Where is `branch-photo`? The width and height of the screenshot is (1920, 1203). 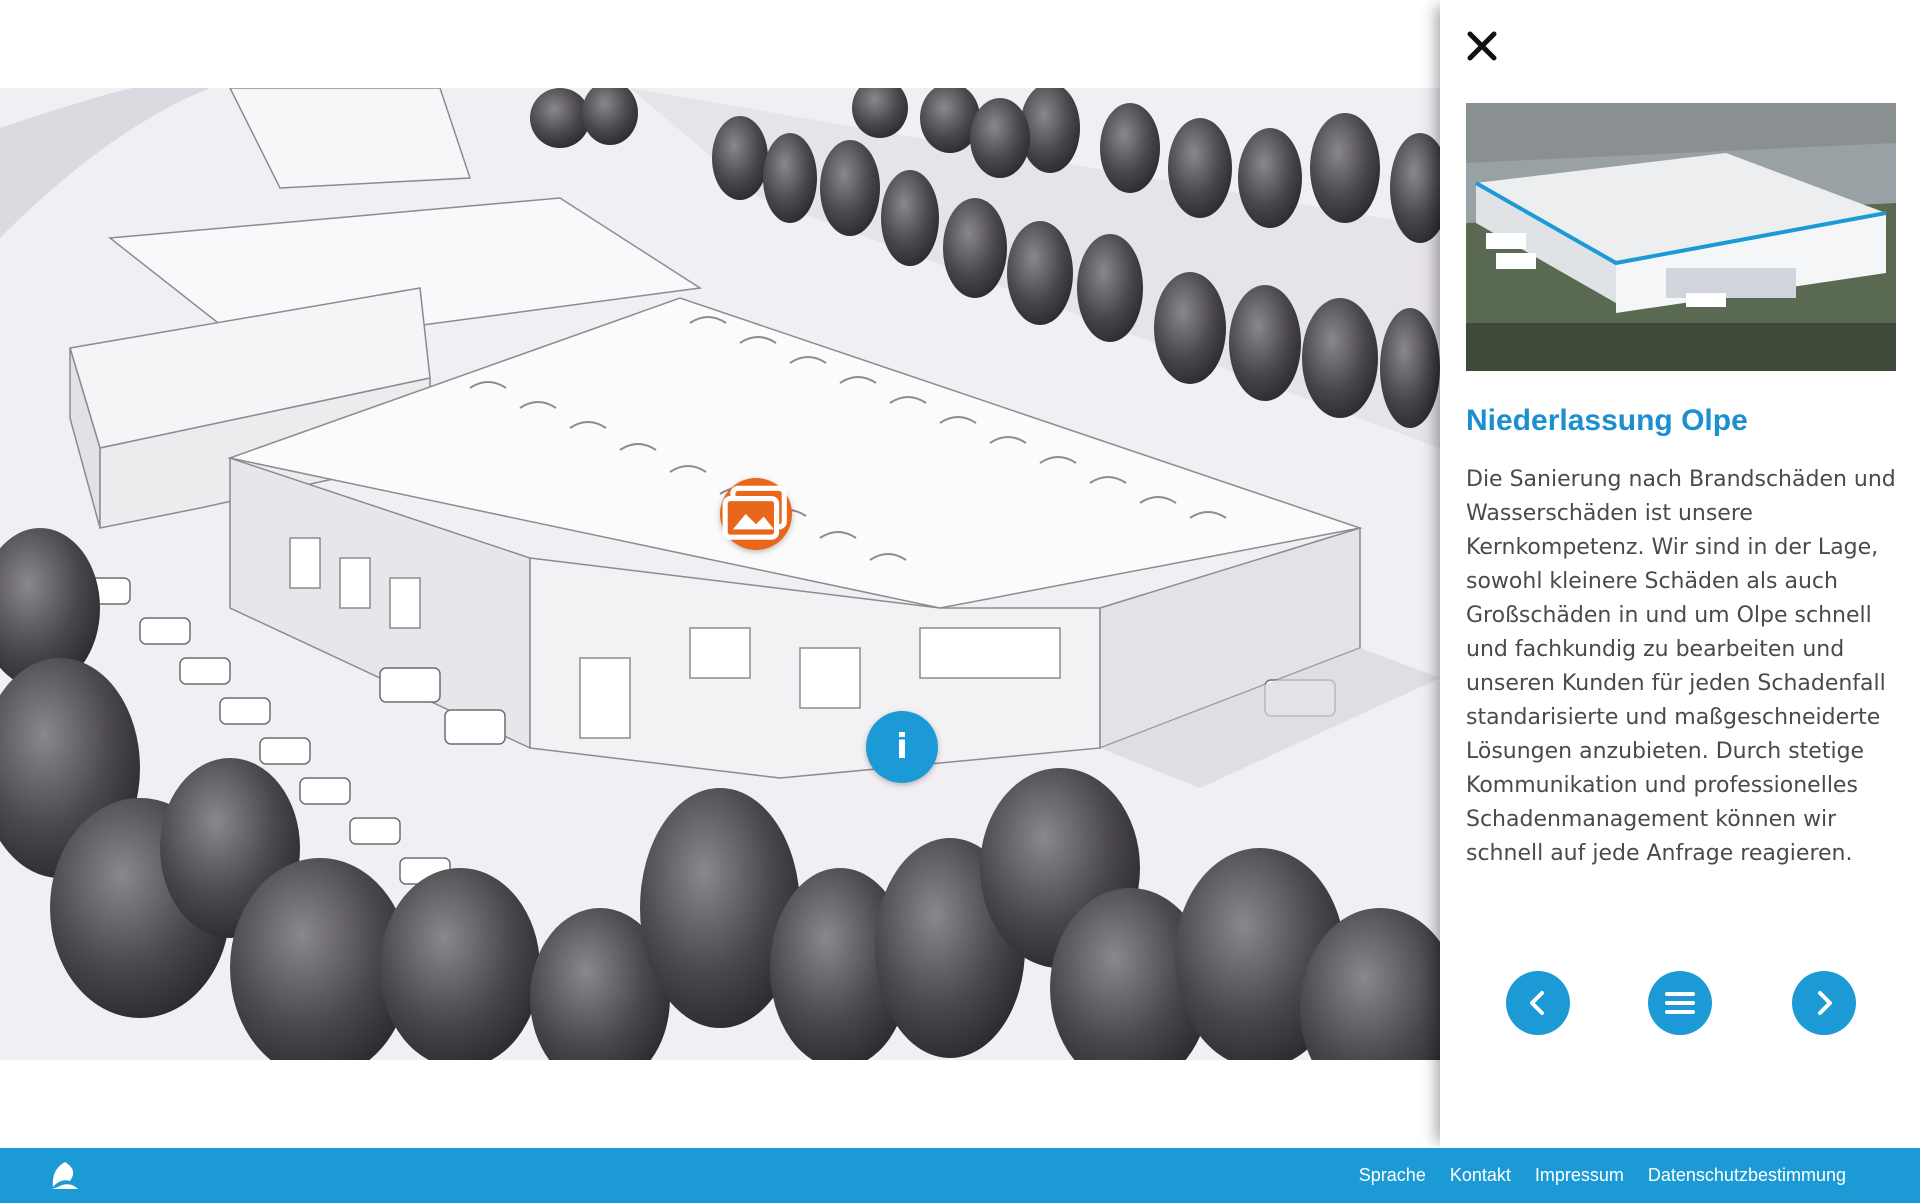 branch-photo is located at coordinates (1681, 237).